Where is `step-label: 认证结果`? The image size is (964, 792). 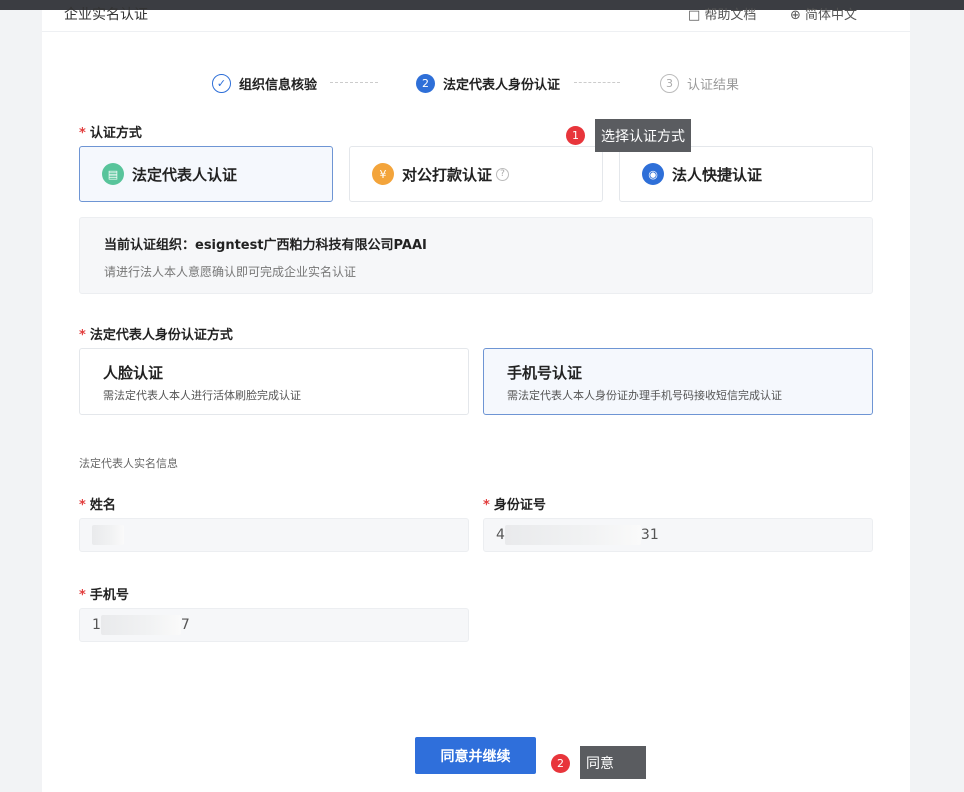
step-label: 认证结果 is located at coordinates (713, 85).